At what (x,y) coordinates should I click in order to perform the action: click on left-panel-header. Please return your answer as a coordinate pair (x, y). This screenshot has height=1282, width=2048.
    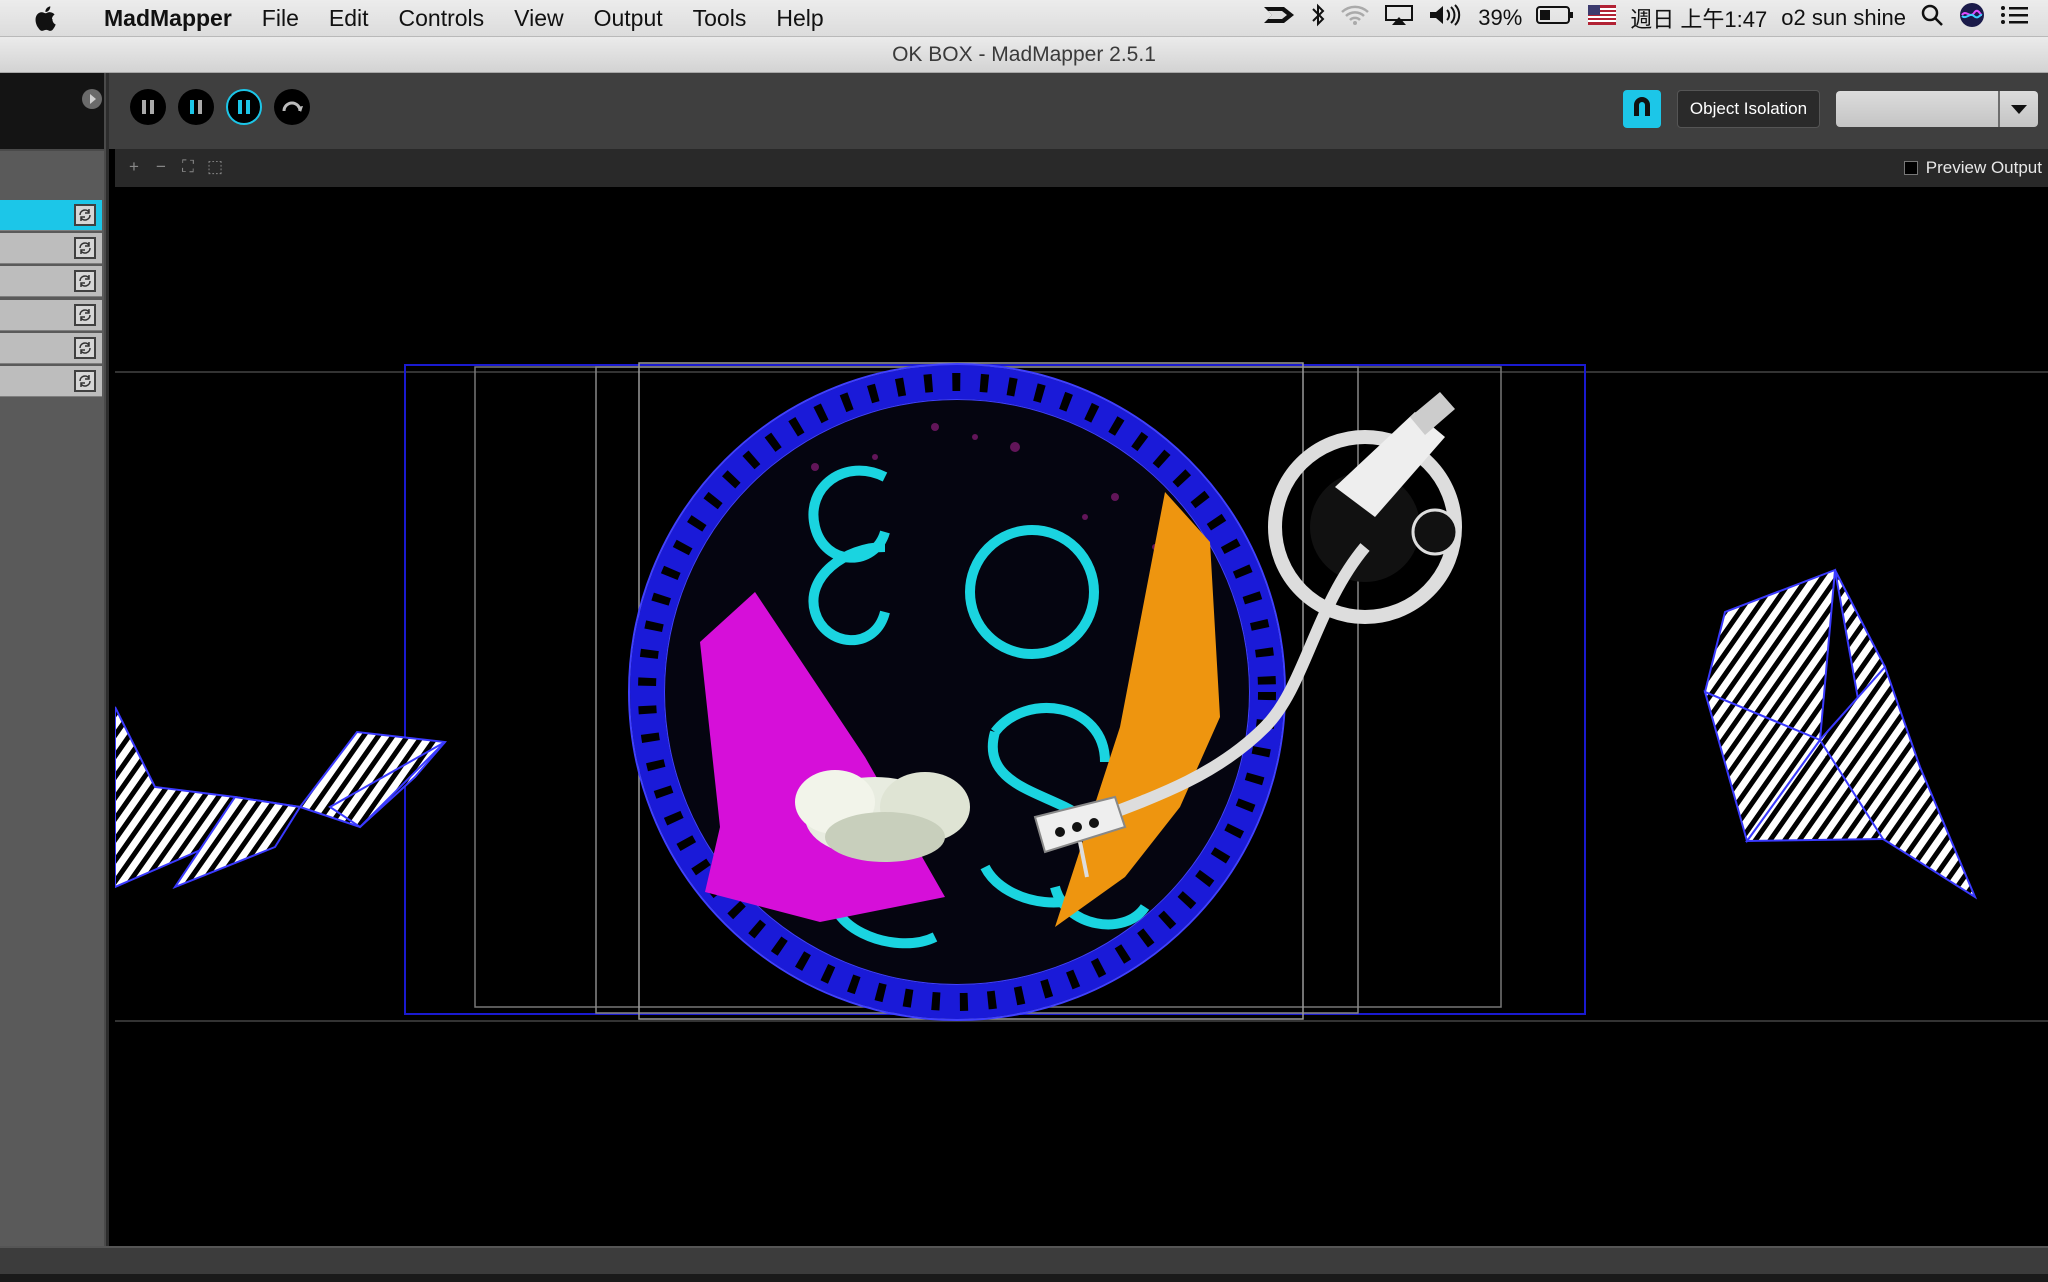
    Looking at the image, I should click on (52, 111).